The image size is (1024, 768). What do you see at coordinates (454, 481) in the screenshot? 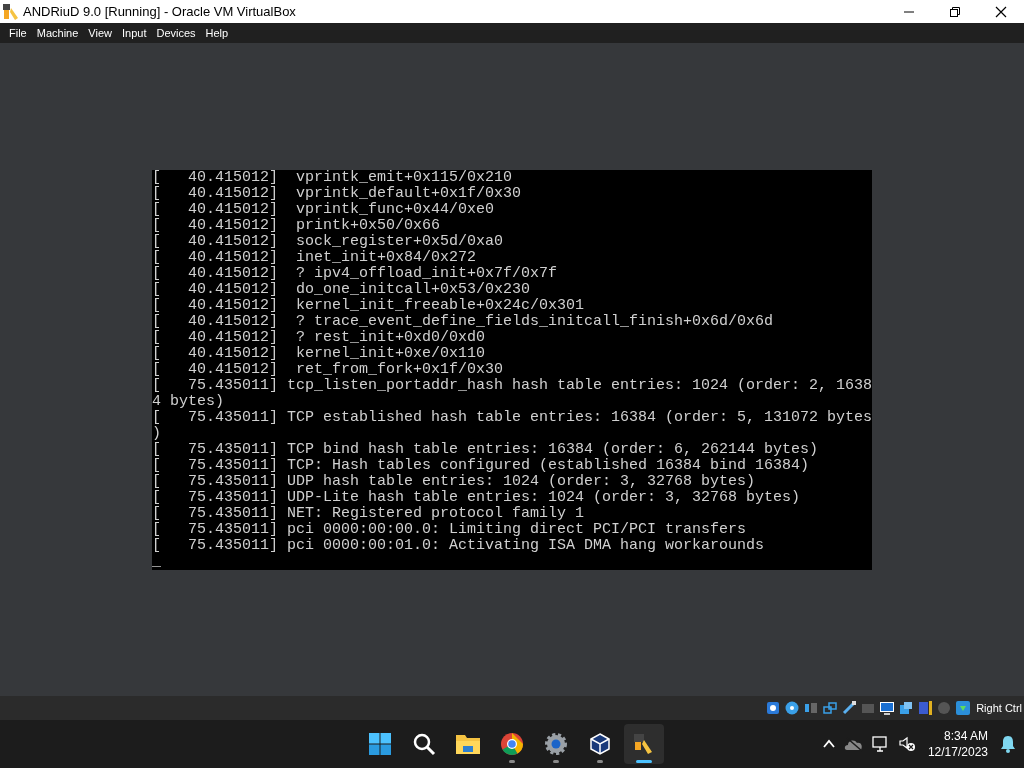
I see `console-line: [ 75.435011] UDP hash table entries: 1024 (order: 3, 32768 bytes)` at bounding box center [454, 481].